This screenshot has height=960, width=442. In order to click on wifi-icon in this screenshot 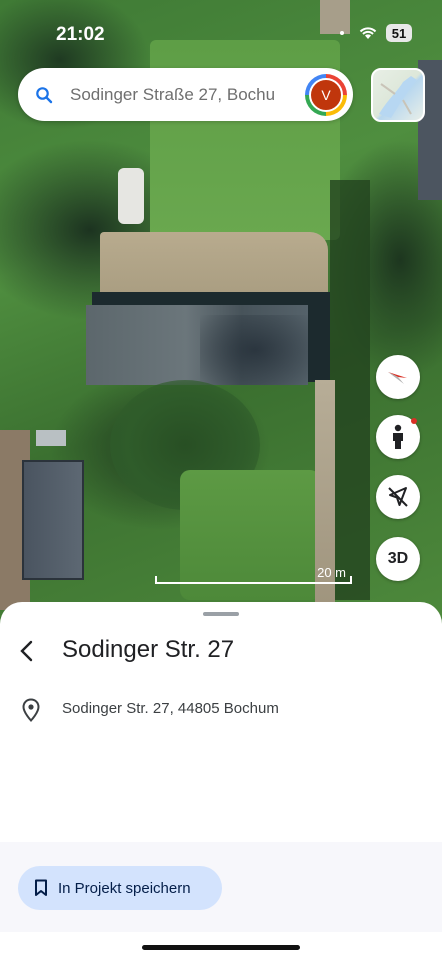, I will do `click(368, 33)`.